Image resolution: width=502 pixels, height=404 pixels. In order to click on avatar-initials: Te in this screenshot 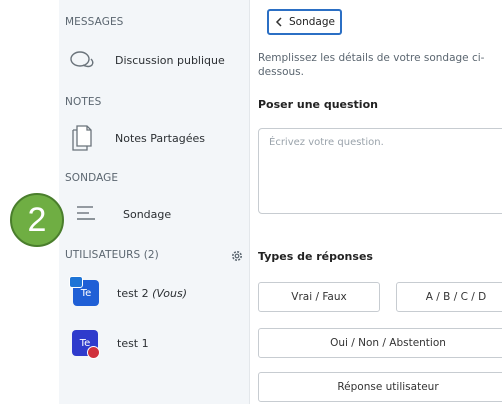, I will do `click(86, 293)`.